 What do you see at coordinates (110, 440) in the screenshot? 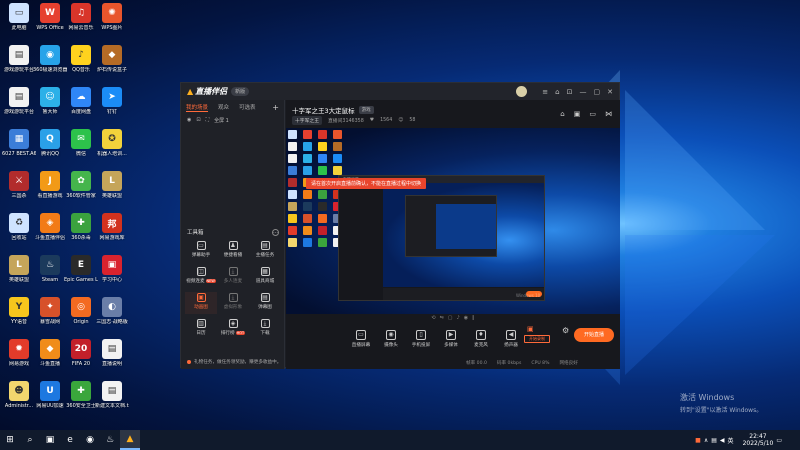
I see `steam-icon: ♨` at bounding box center [110, 440].